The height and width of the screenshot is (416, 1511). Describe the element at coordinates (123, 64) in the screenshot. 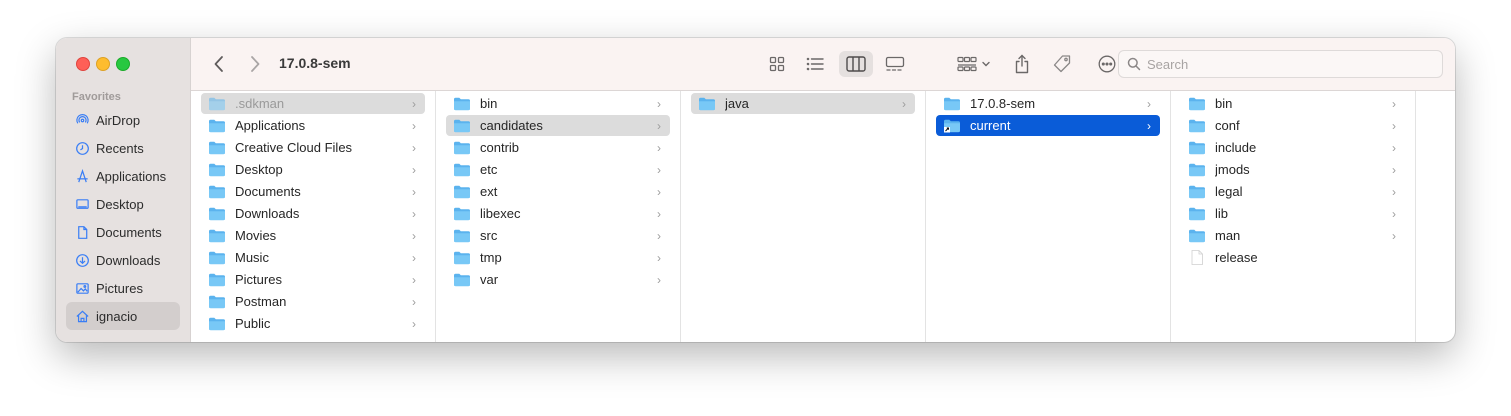

I see `zoom-window-button` at that location.